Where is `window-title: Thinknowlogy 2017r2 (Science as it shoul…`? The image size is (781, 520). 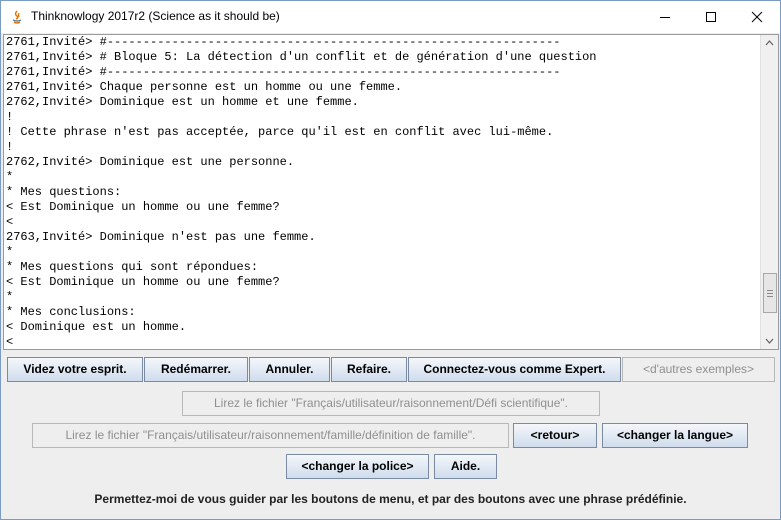
window-title: Thinknowlogy 2017r2 (Science as it shoul… is located at coordinates (155, 16).